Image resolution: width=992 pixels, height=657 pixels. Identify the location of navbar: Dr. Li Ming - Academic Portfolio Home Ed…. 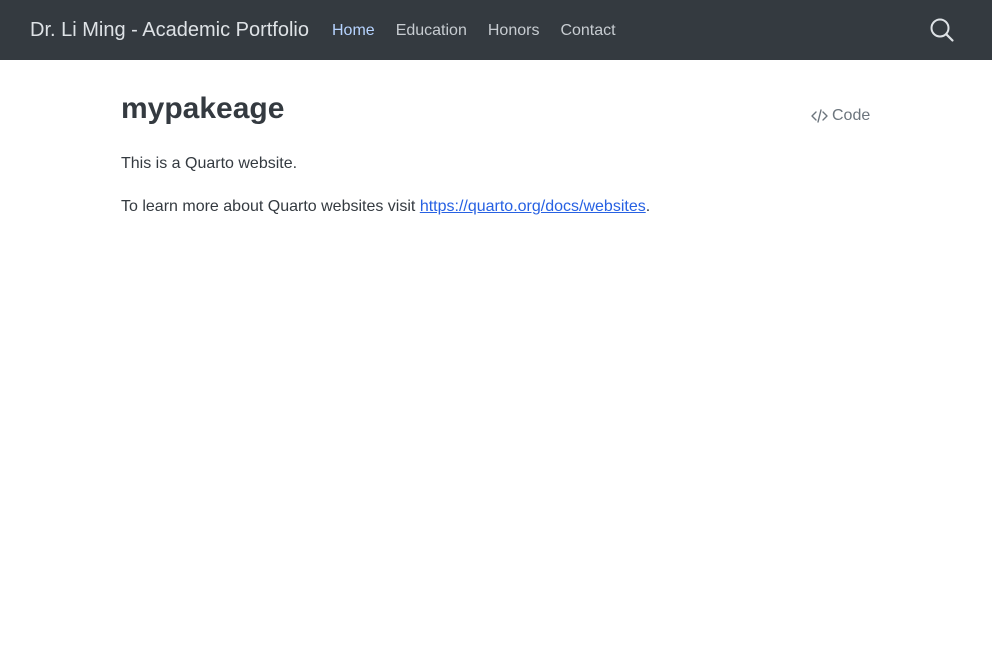
(496, 30).